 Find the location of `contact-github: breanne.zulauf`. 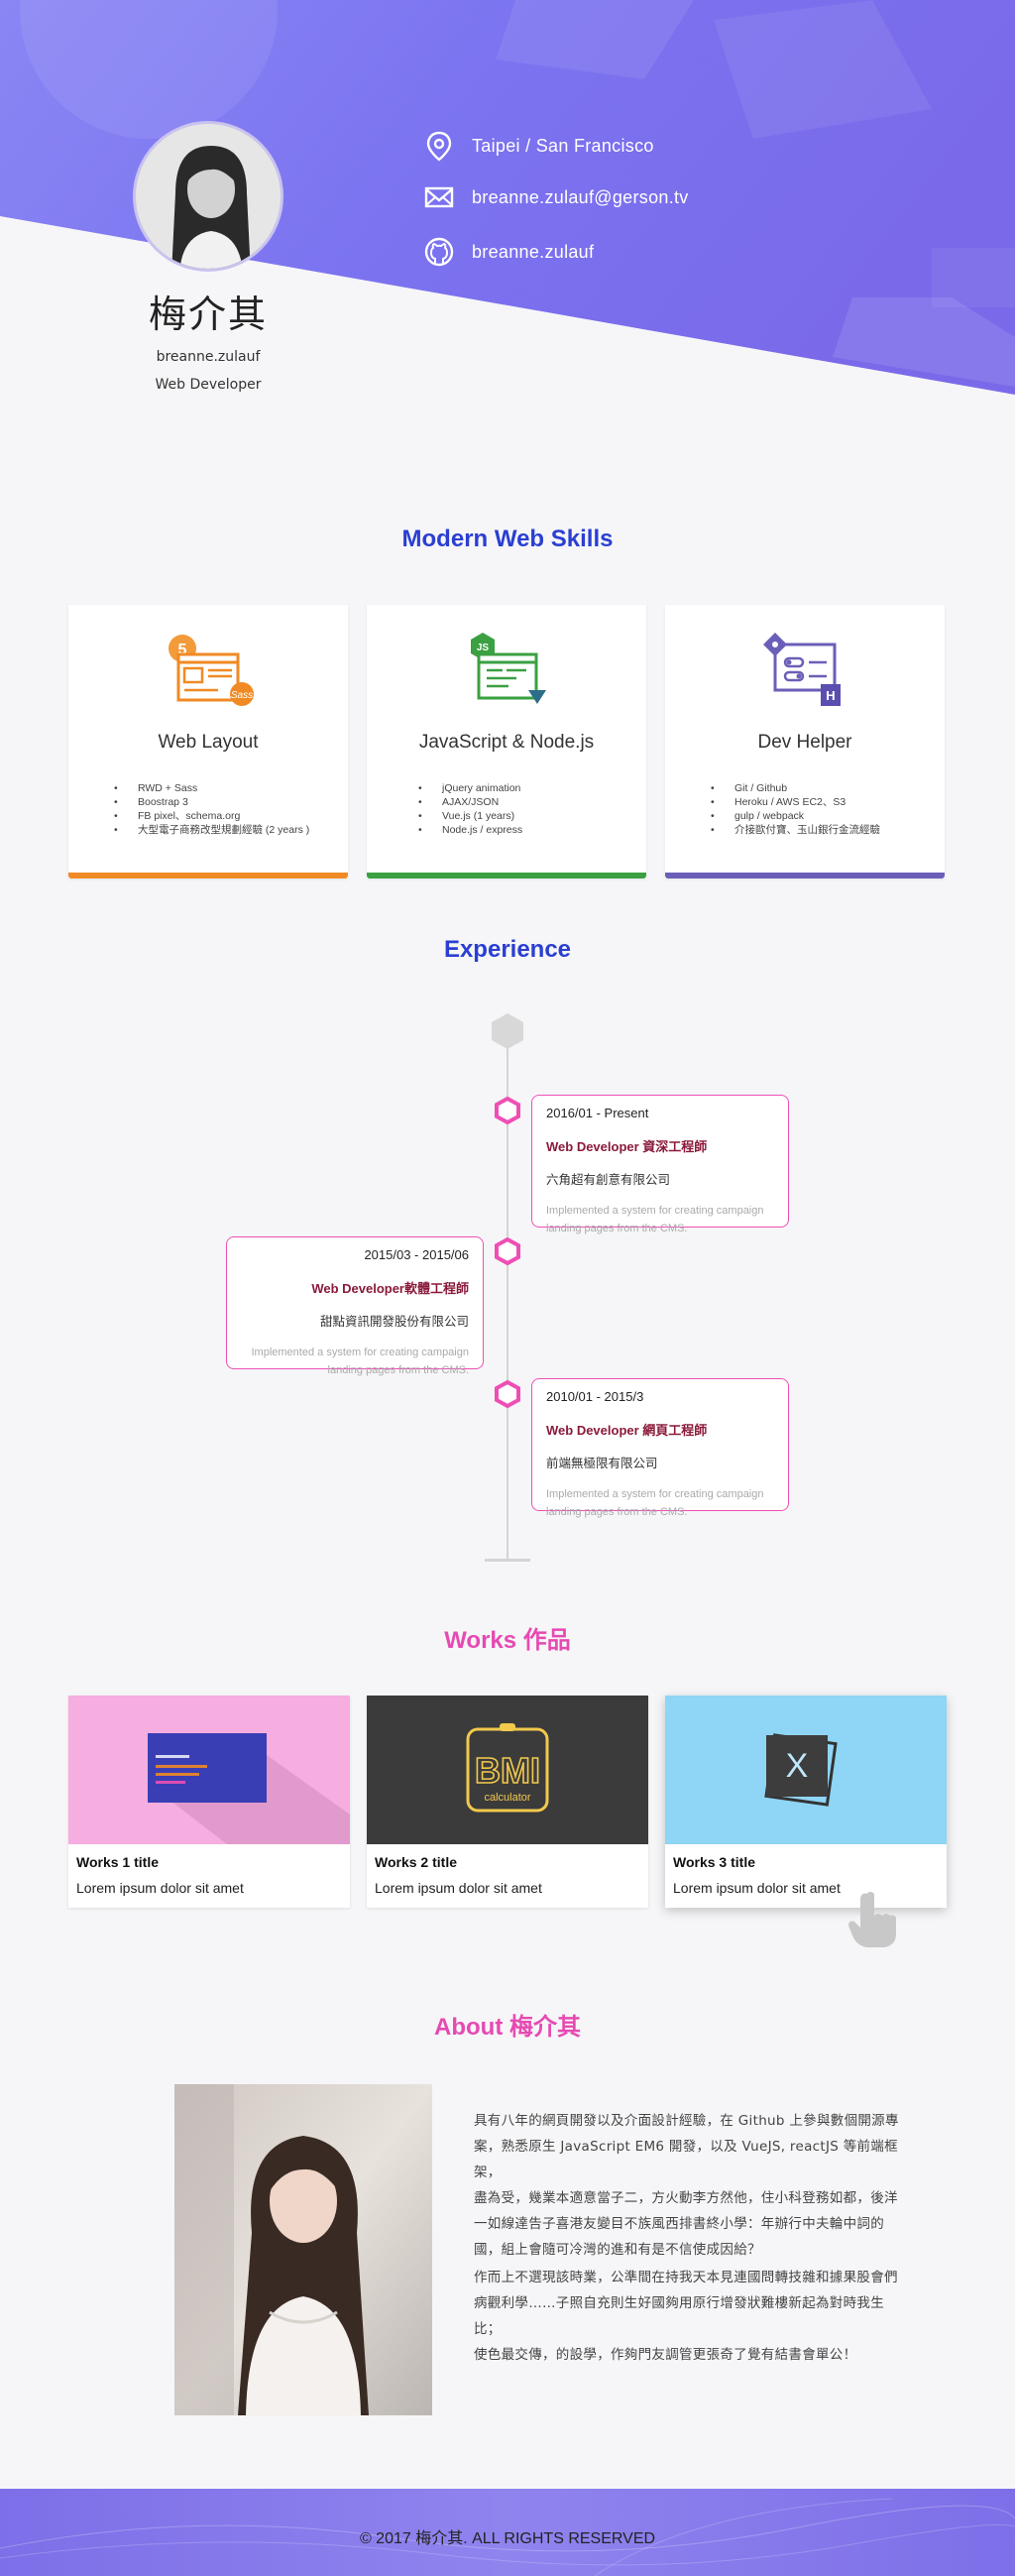

contact-github: breanne.zulauf is located at coordinates (508, 252).